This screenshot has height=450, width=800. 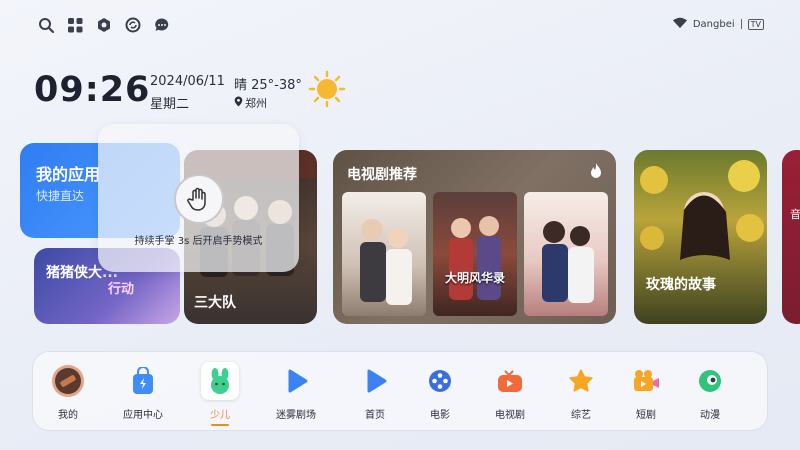 I want to click on nav-item-kids: 少儿, so click(x=220, y=391).